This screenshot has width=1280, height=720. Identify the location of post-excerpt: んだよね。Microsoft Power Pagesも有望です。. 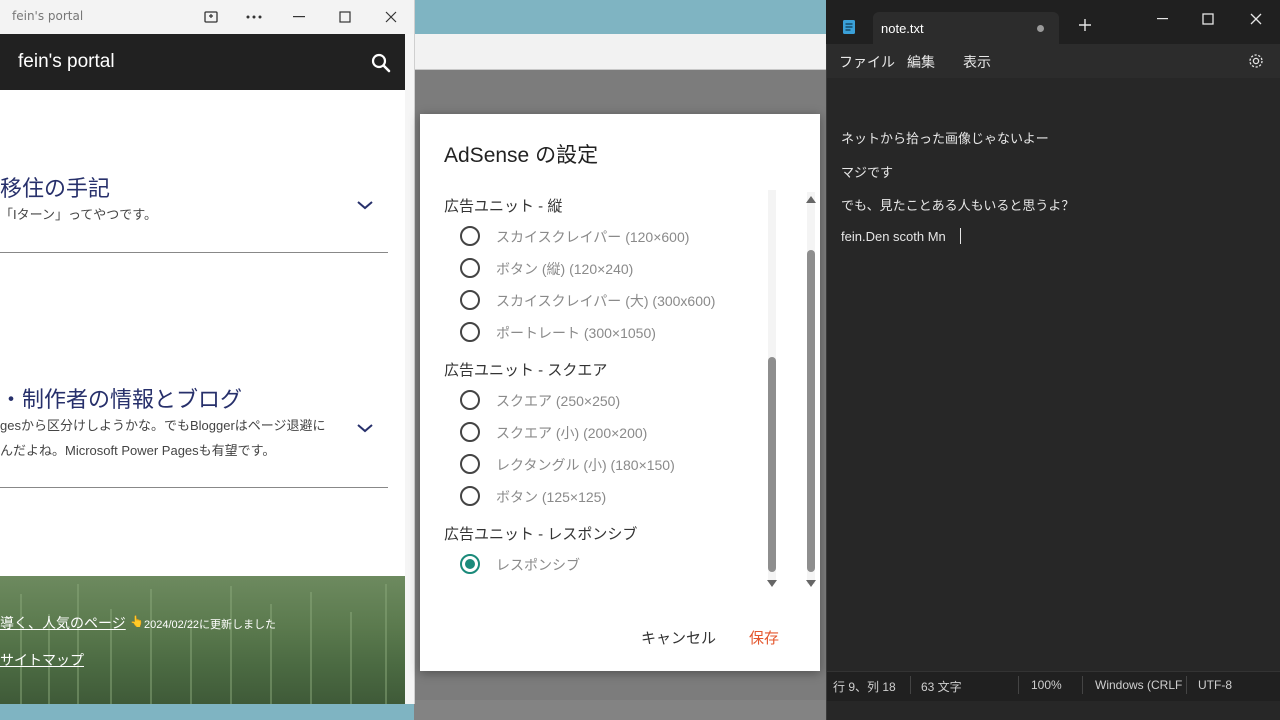
(138, 450).